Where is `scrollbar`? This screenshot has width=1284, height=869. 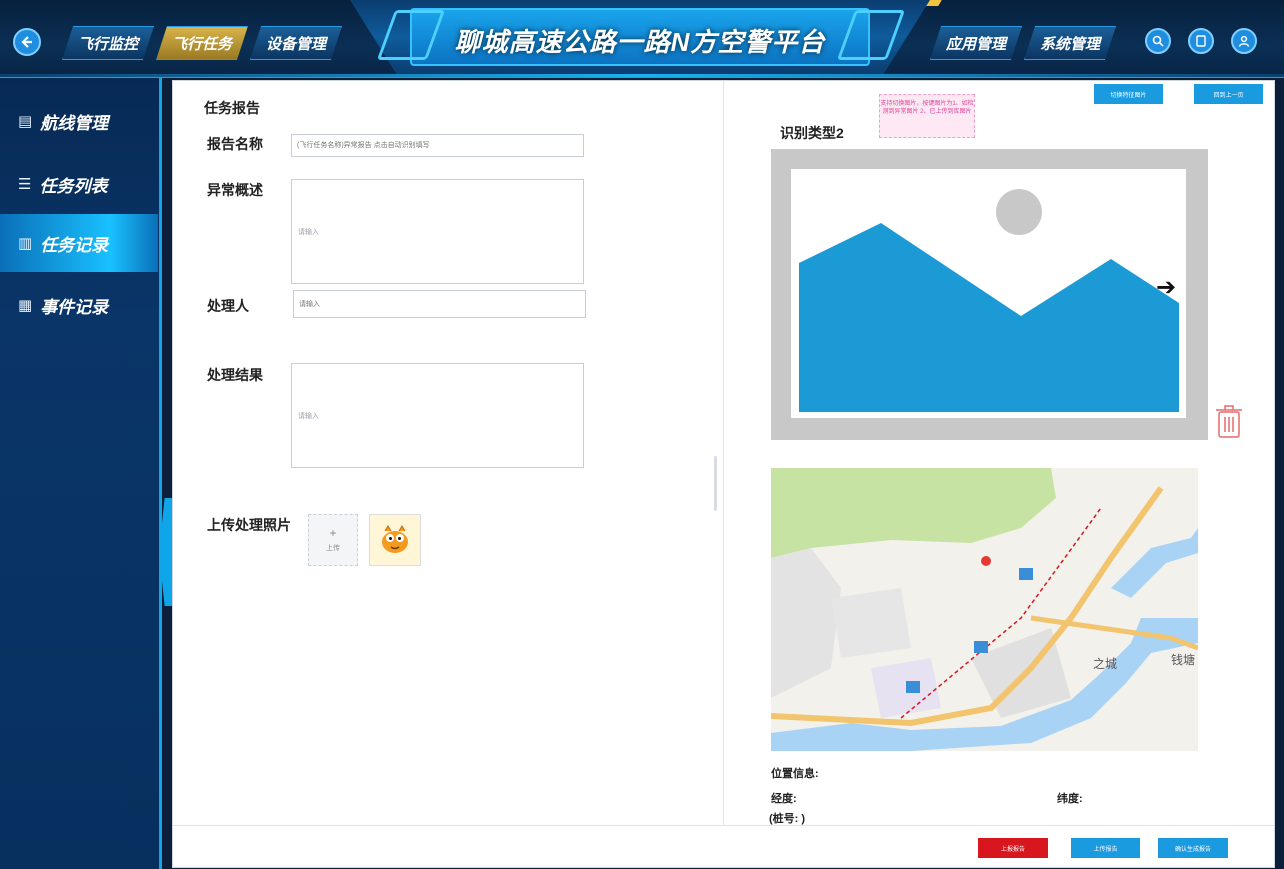
scrollbar is located at coordinates (715, 483).